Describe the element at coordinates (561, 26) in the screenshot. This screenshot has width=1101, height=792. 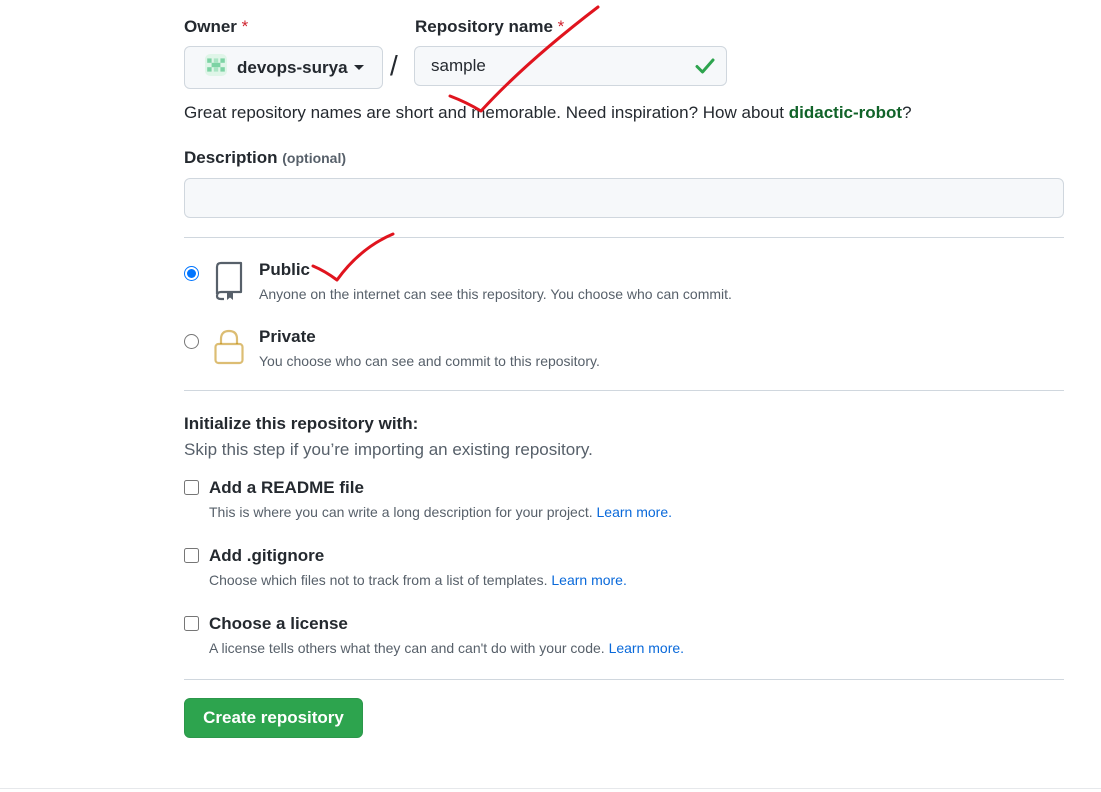
I see `repository-required-mark: *` at that location.